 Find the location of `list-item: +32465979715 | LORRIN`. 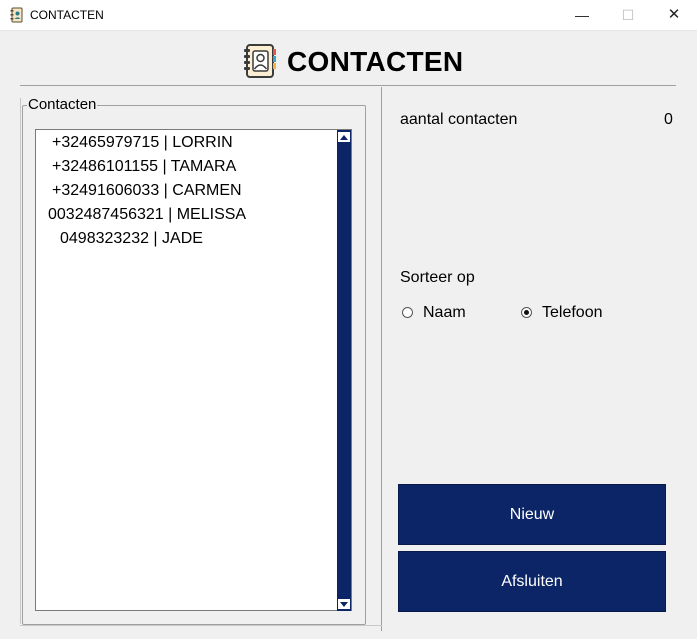

list-item: +32465979715 | LORRIN is located at coordinates (142, 143).